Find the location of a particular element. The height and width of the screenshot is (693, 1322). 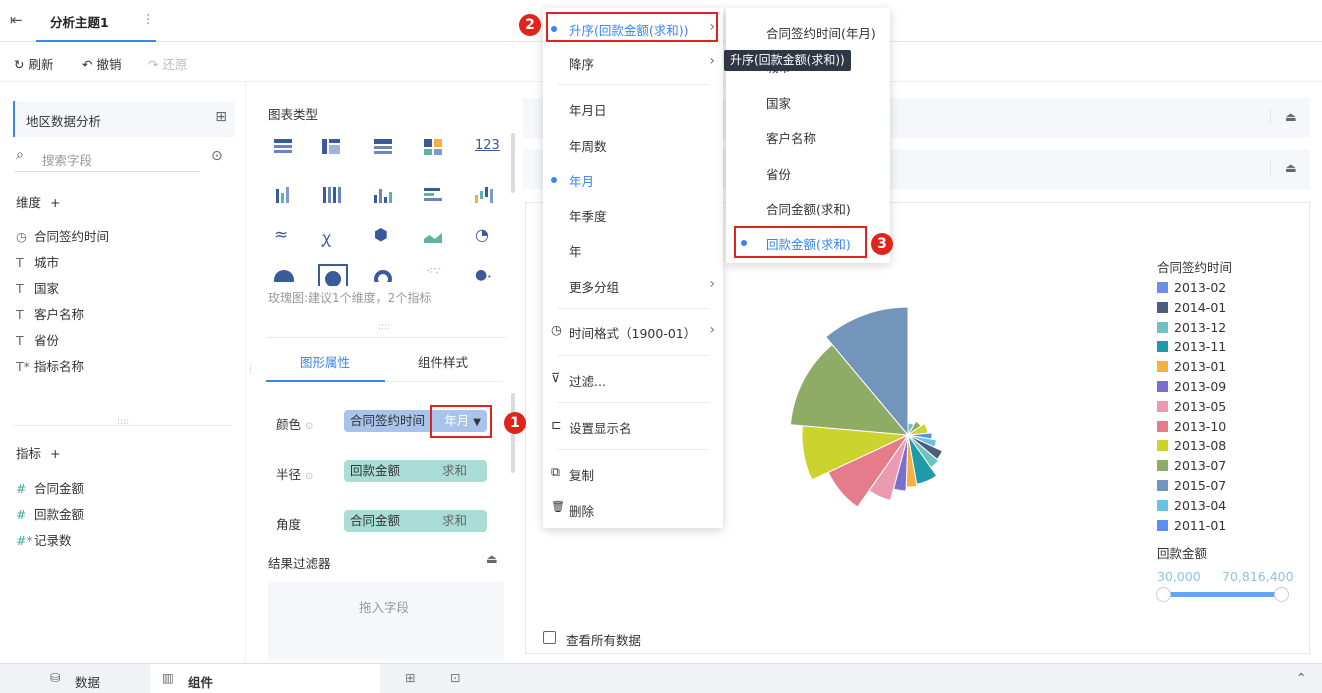

switch-package-icon: ⊞ is located at coordinates (221, 117).